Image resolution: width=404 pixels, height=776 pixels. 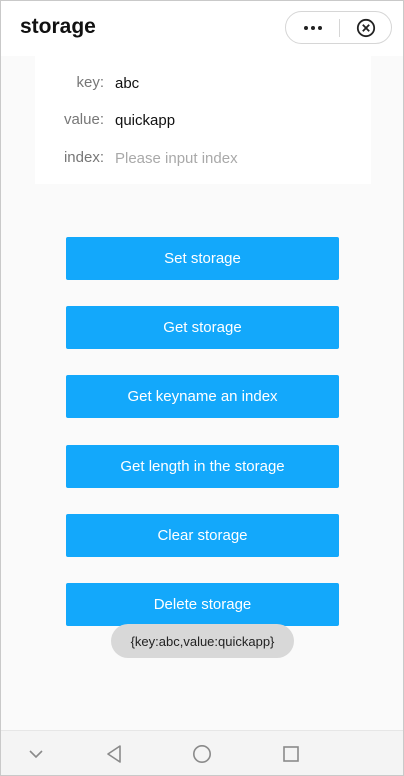 What do you see at coordinates (202, 535) in the screenshot?
I see `clear-storage-button: Clear storage` at bounding box center [202, 535].